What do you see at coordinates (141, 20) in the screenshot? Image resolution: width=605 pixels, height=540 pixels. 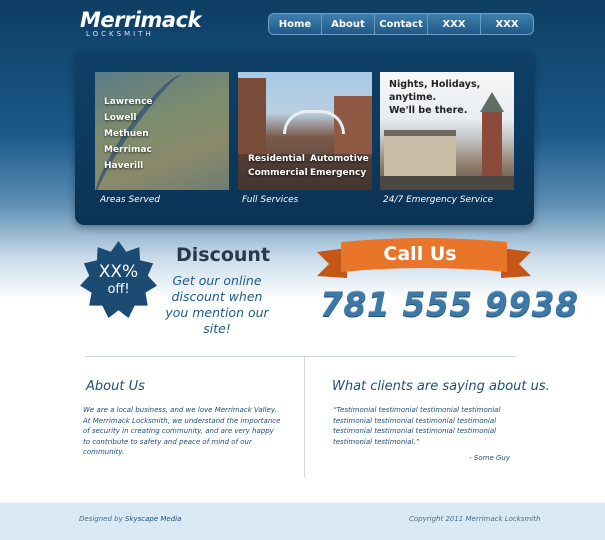 I see `logo-name: Merrimack` at bounding box center [141, 20].